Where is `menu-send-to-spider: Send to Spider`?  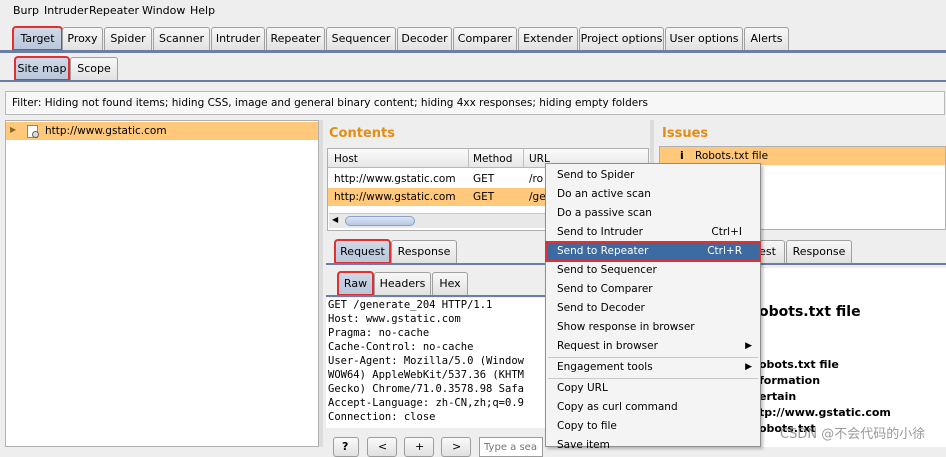
menu-send-to-spider: Send to Spider is located at coordinates (653, 175).